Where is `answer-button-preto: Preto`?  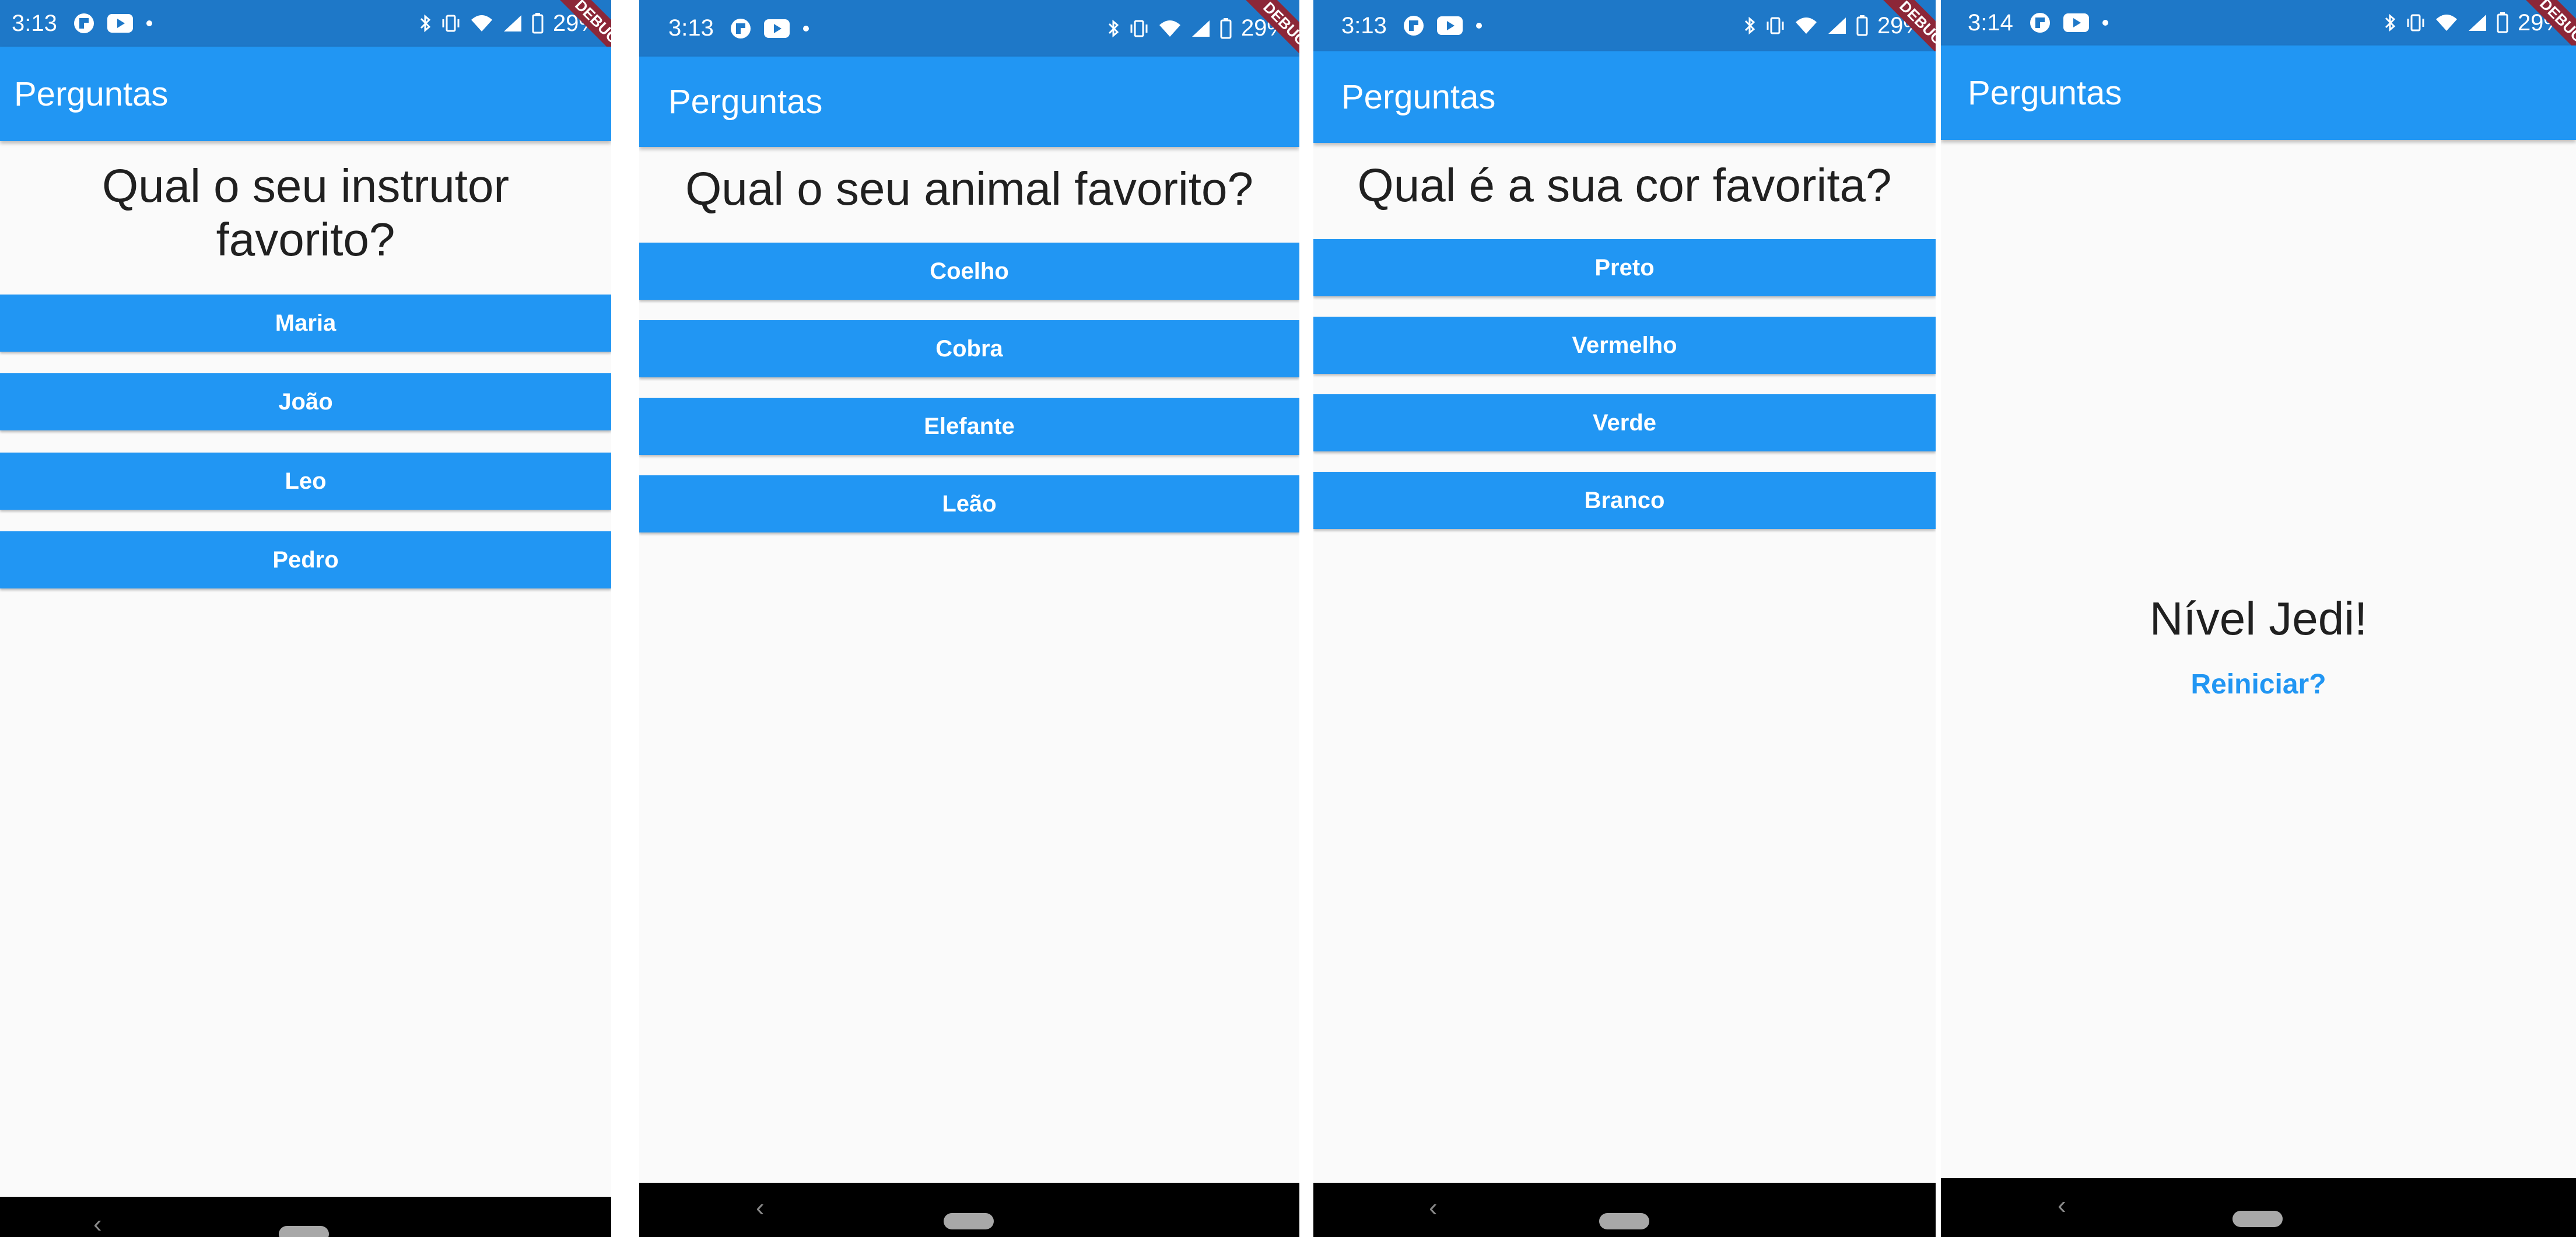 answer-button-preto: Preto is located at coordinates (1624, 267).